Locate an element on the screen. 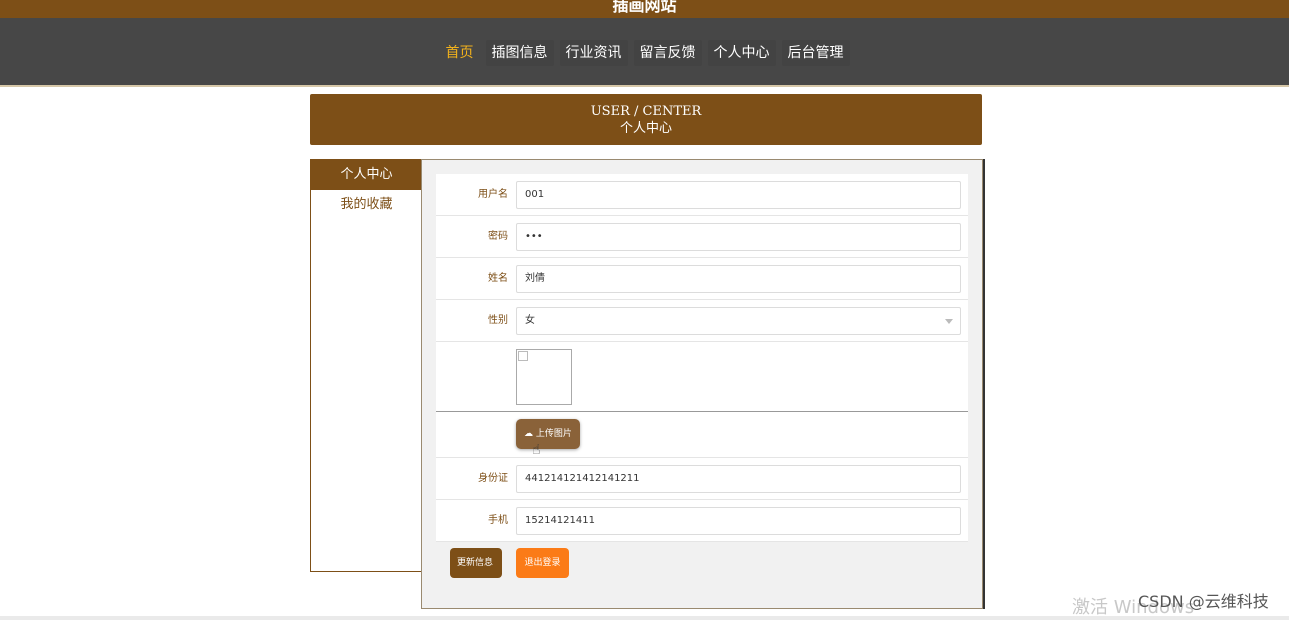 The width and height of the screenshot is (1289, 620). avatar-image is located at coordinates (544, 377).